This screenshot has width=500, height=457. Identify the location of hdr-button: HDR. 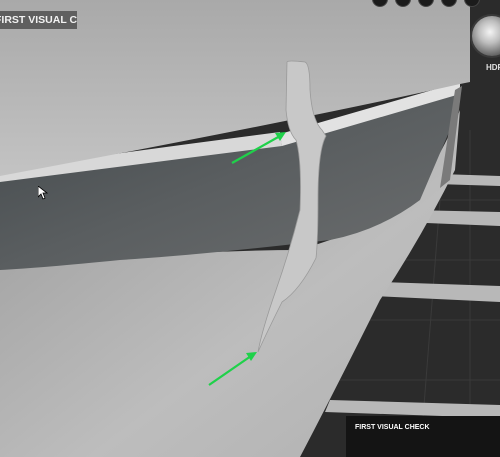
(486, 46).